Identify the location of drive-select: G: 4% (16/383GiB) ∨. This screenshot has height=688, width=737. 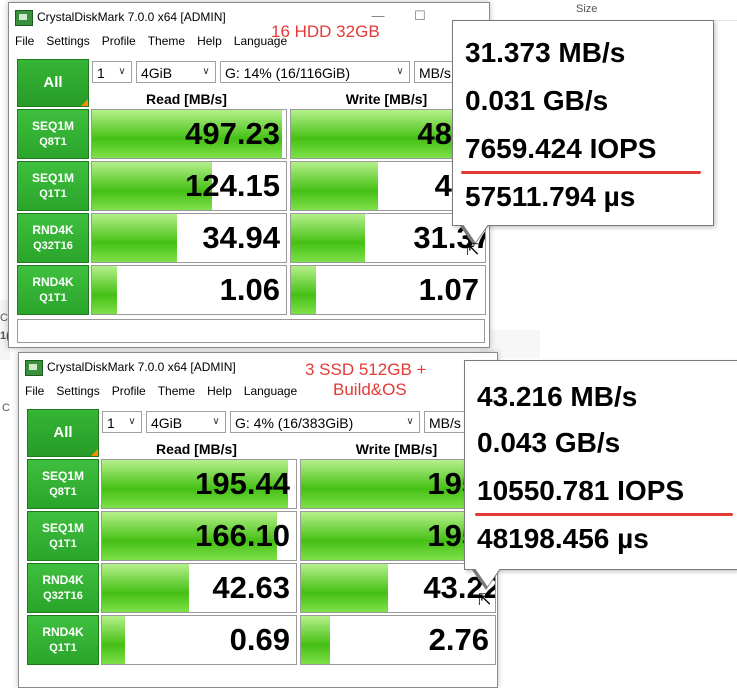
(325, 422).